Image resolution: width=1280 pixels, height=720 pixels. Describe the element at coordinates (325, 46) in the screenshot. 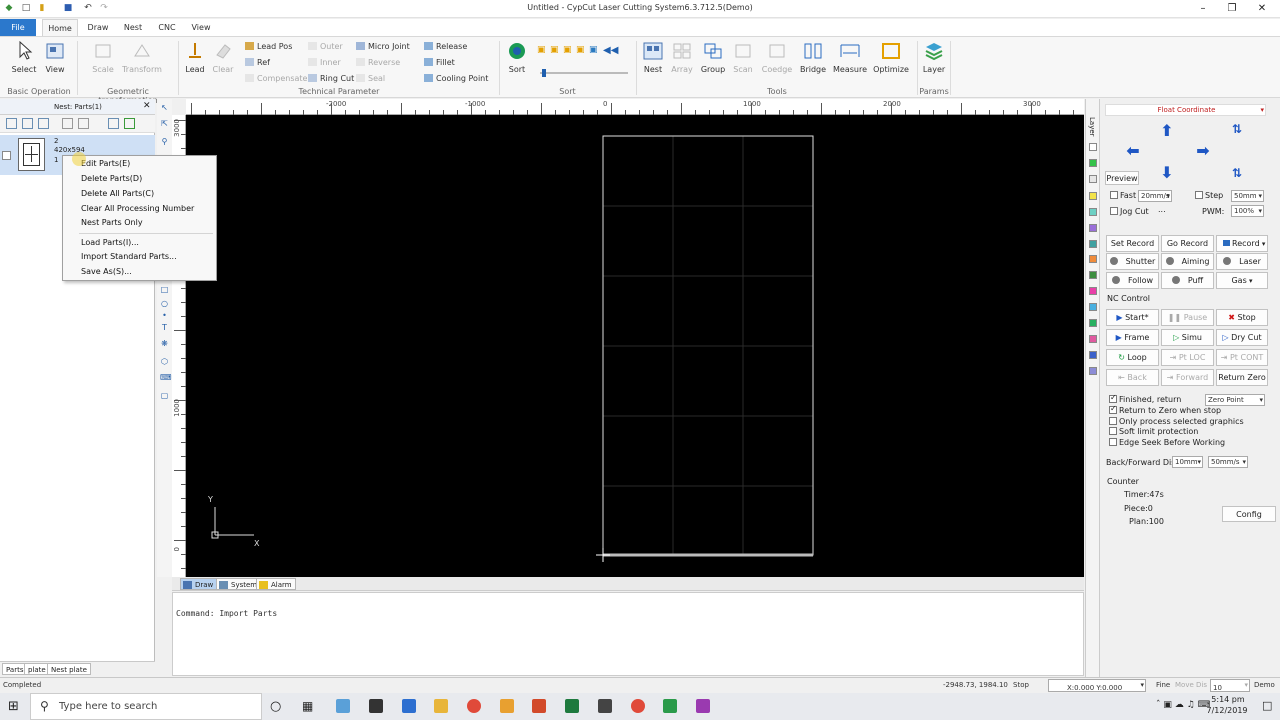

I see `outer-button: Outer` at that location.